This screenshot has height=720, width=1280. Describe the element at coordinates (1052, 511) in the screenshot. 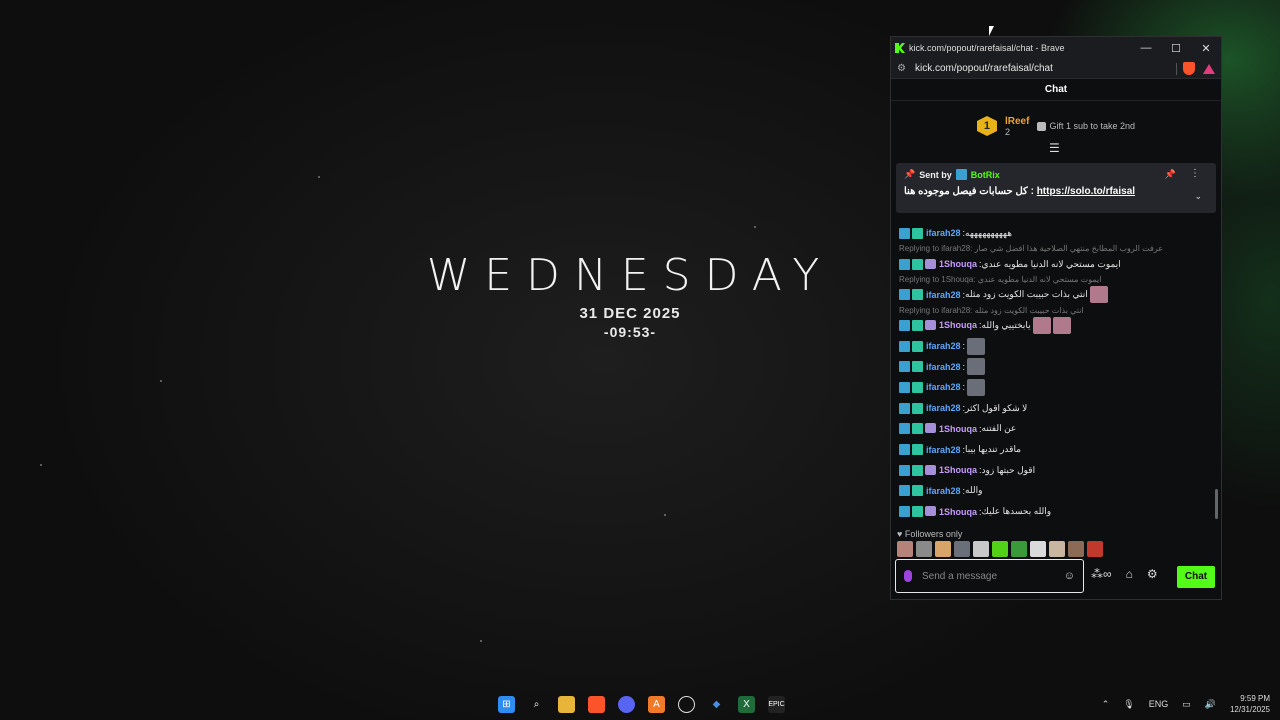

I see `chat-message: 1Shouqa: والله بحسدها عليك` at that location.